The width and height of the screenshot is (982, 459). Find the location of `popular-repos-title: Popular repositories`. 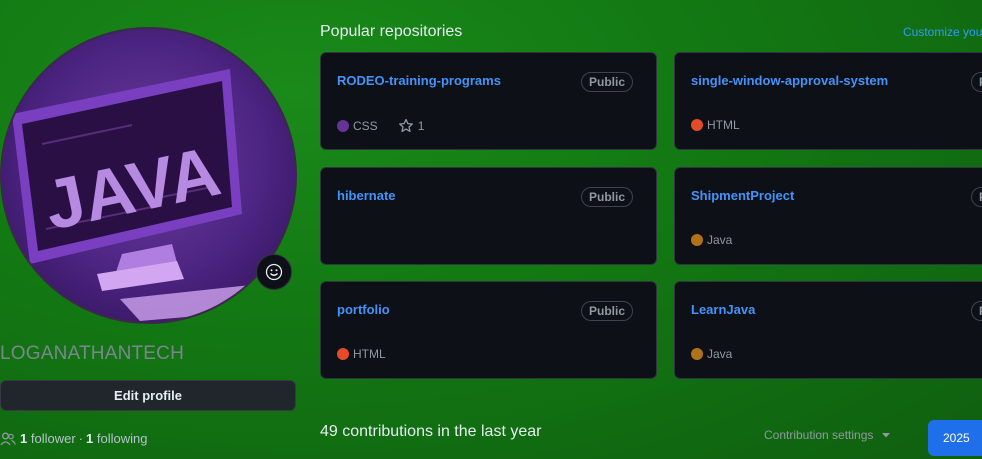

popular-repos-title: Popular repositories is located at coordinates (391, 31).